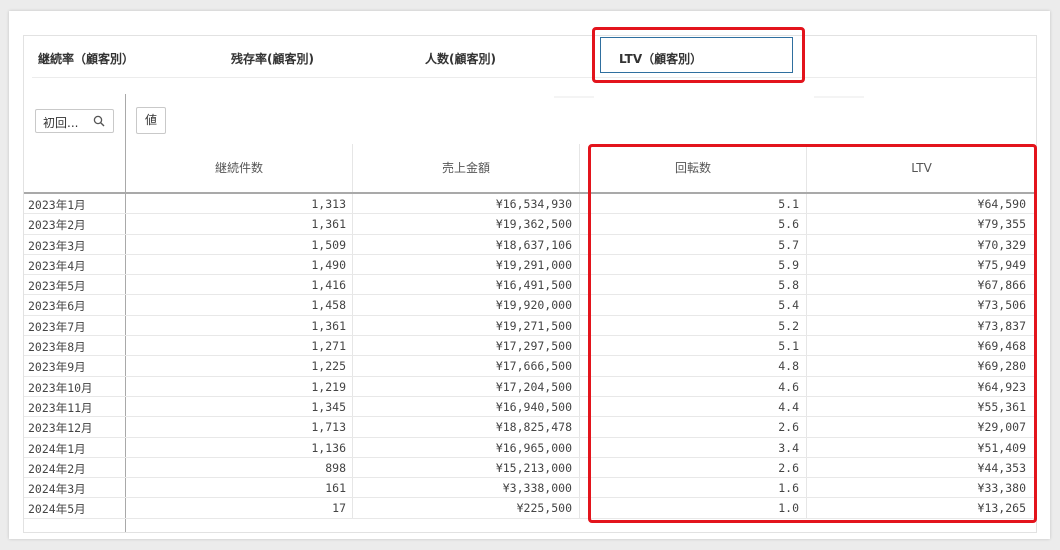 This screenshot has width=1060, height=550. I want to click on table-row: 2023年10月 1,219 ¥17,204,500 4.6 ¥64,923, so click(530, 387).